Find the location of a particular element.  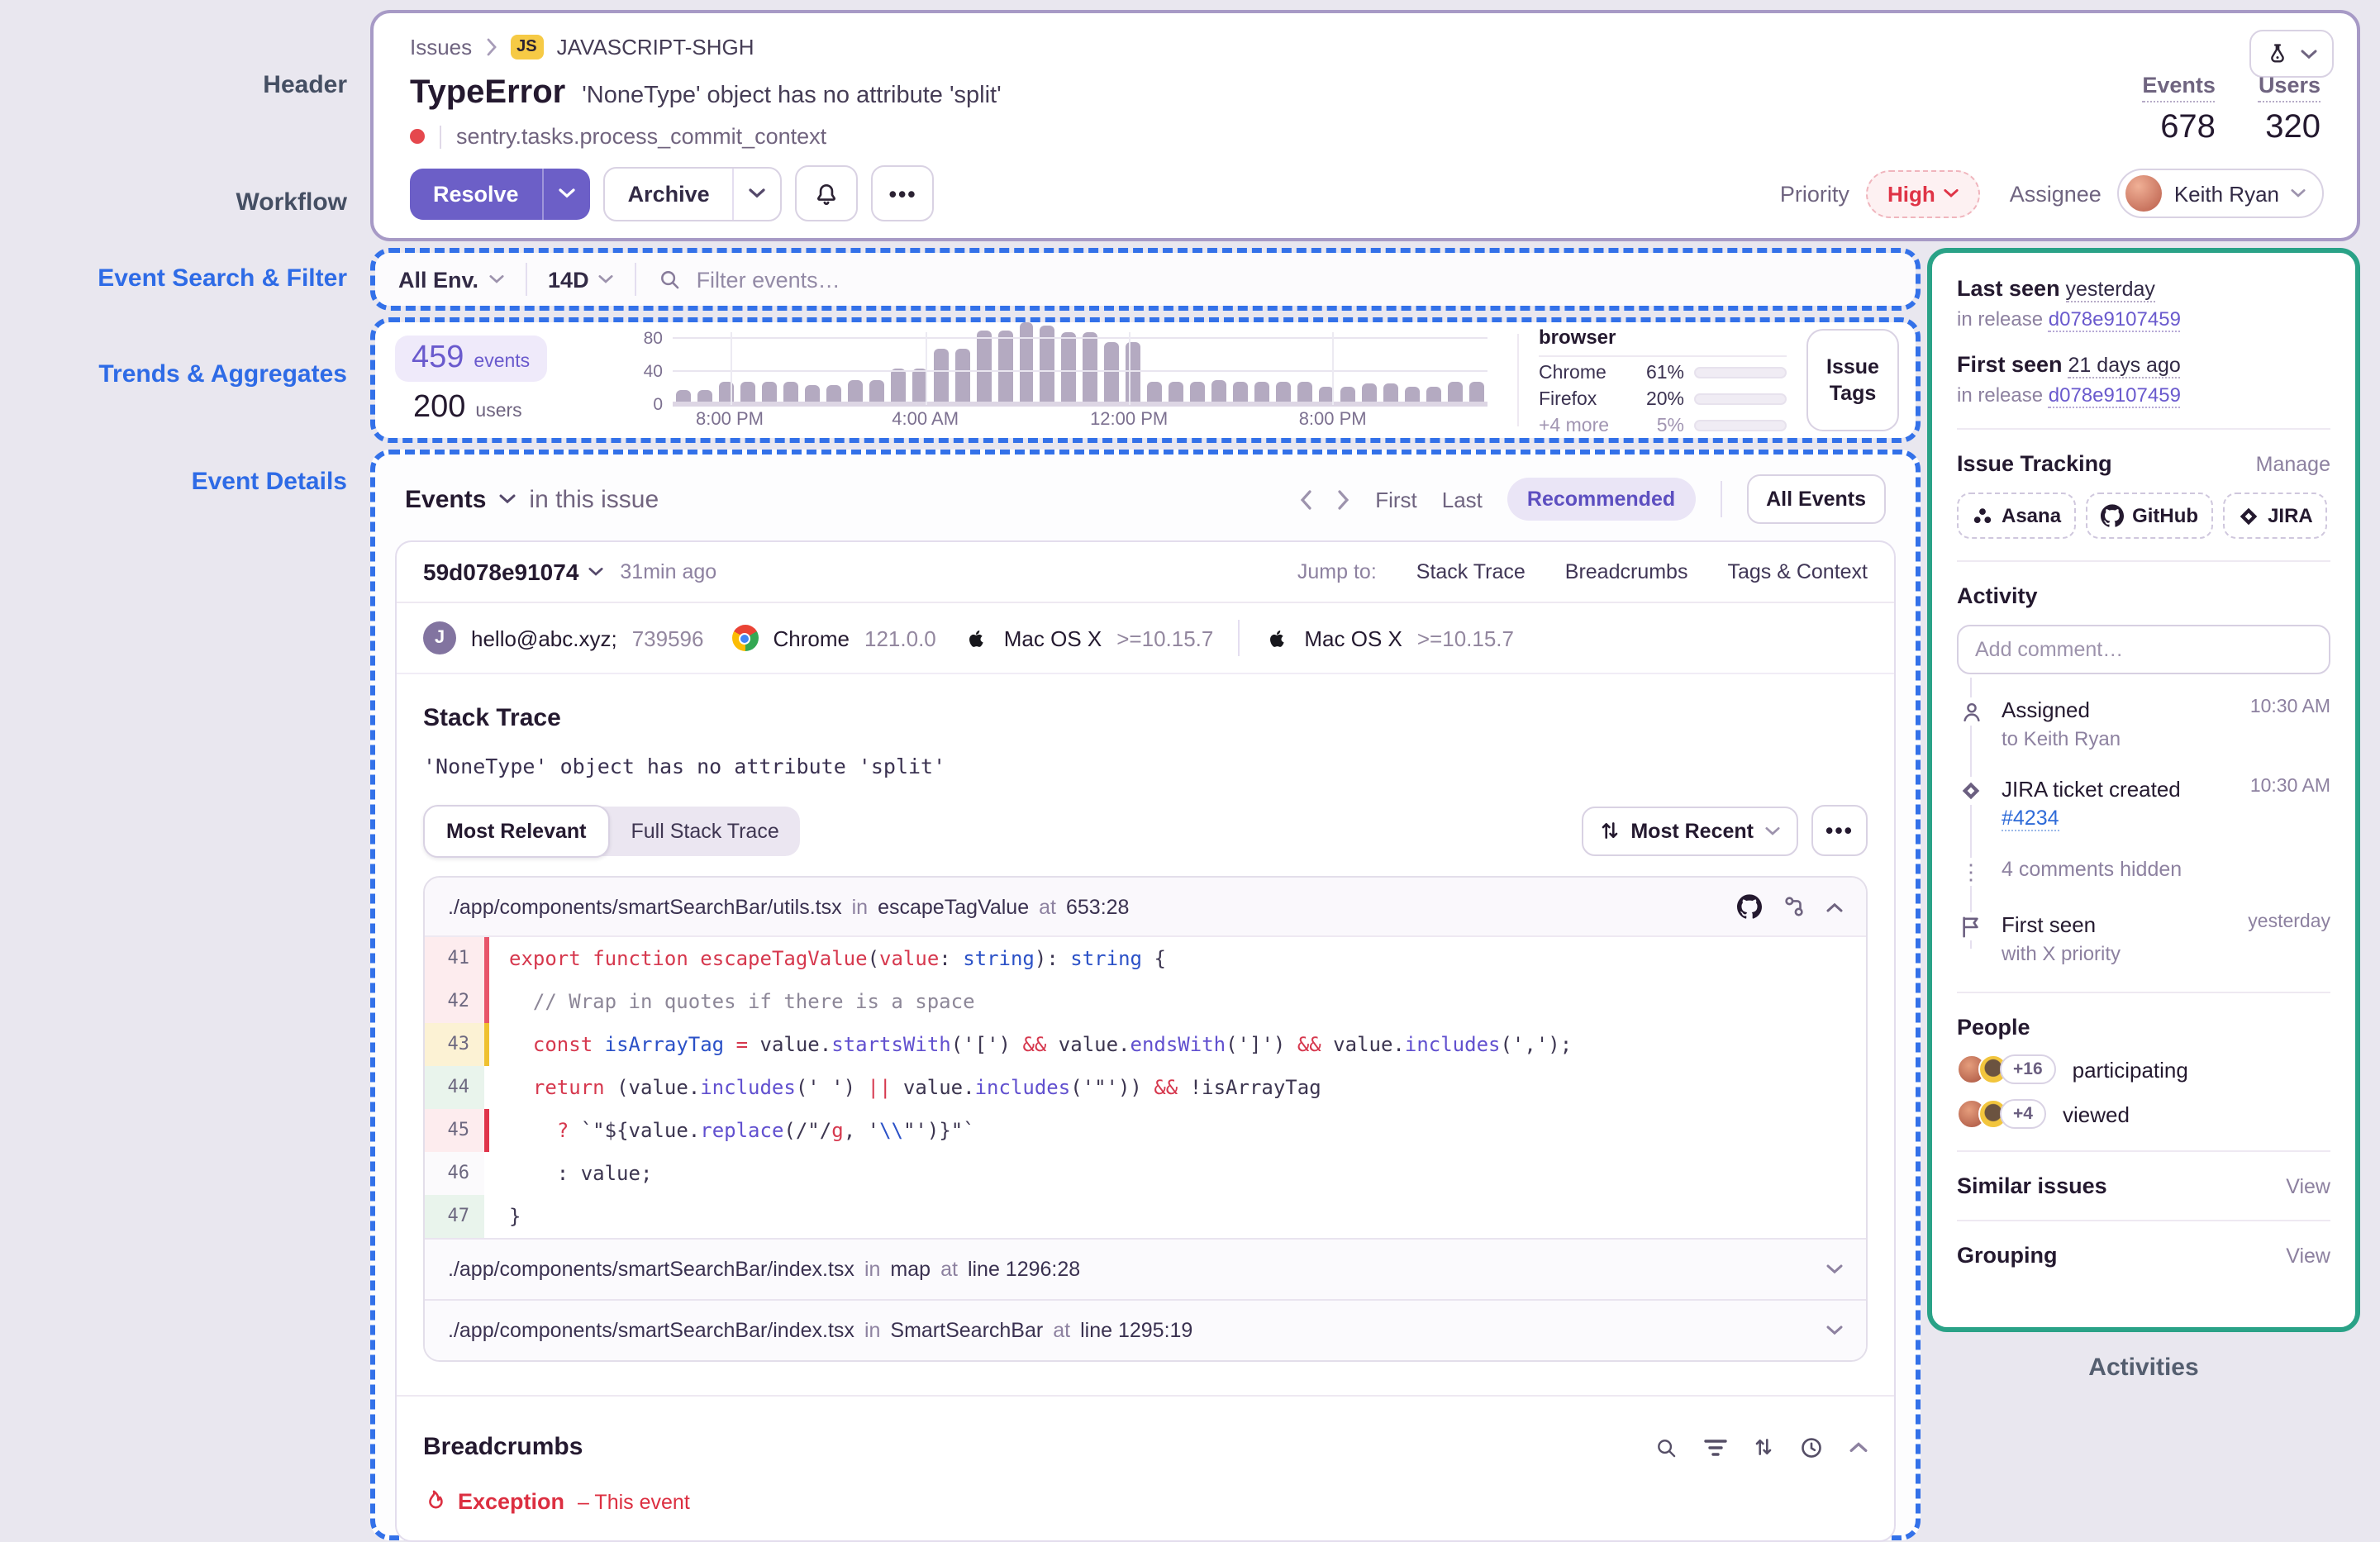

environment-value: All Env. is located at coordinates (438, 279).